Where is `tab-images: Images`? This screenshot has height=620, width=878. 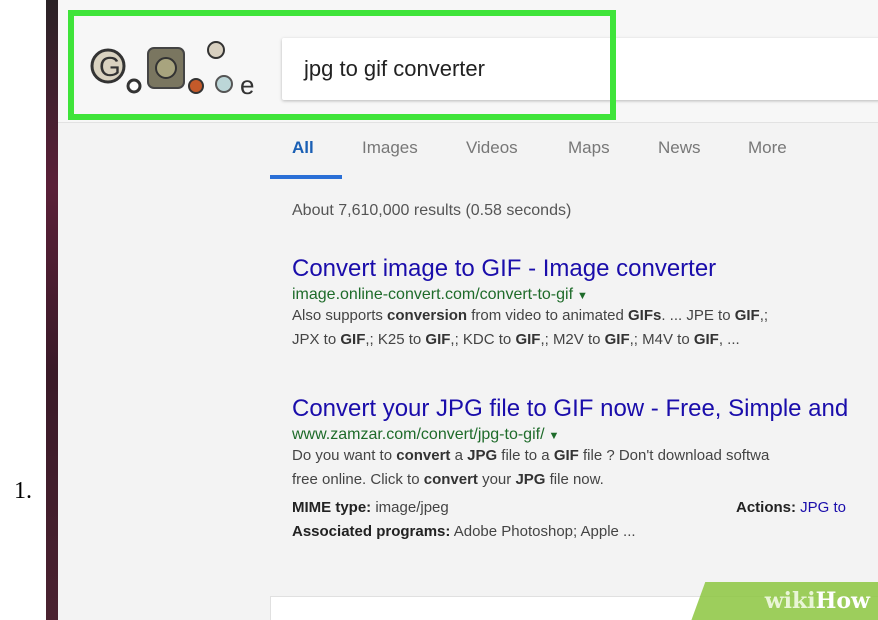 tab-images: Images is located at coordinates (390, 157).